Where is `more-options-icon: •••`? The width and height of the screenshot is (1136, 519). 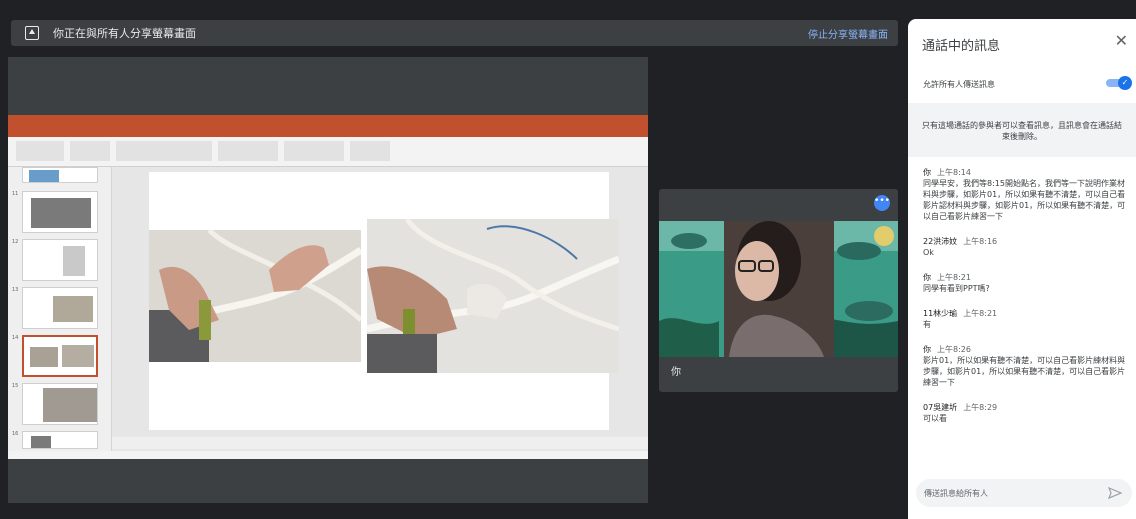 more-options-icon: ••• is located at coordinates (882, 203).